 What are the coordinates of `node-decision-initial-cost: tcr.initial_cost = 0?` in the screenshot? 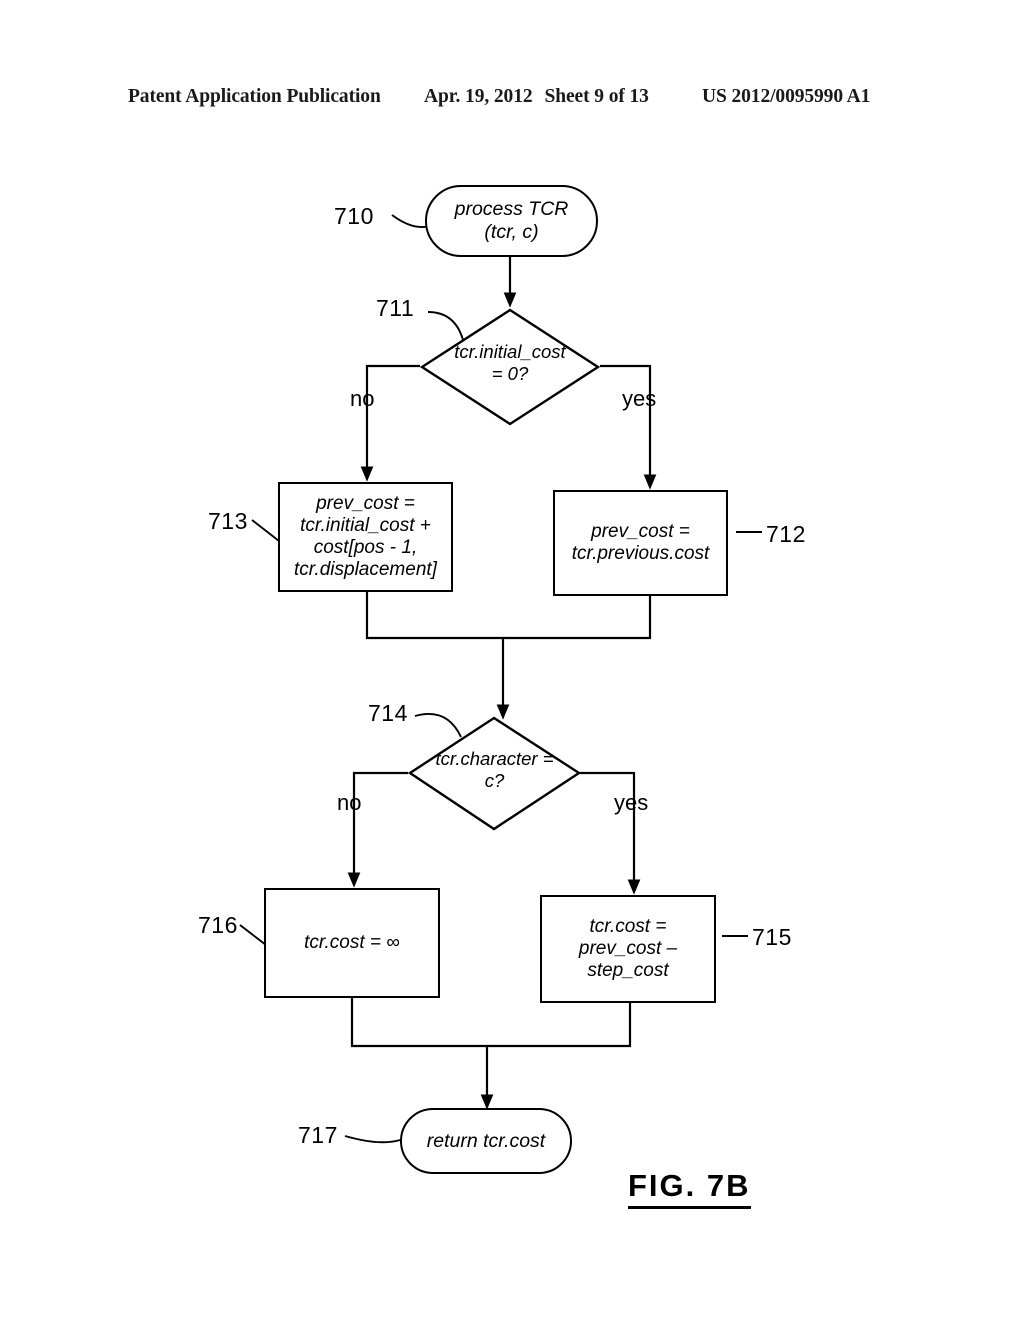 It's located at (510, 367).